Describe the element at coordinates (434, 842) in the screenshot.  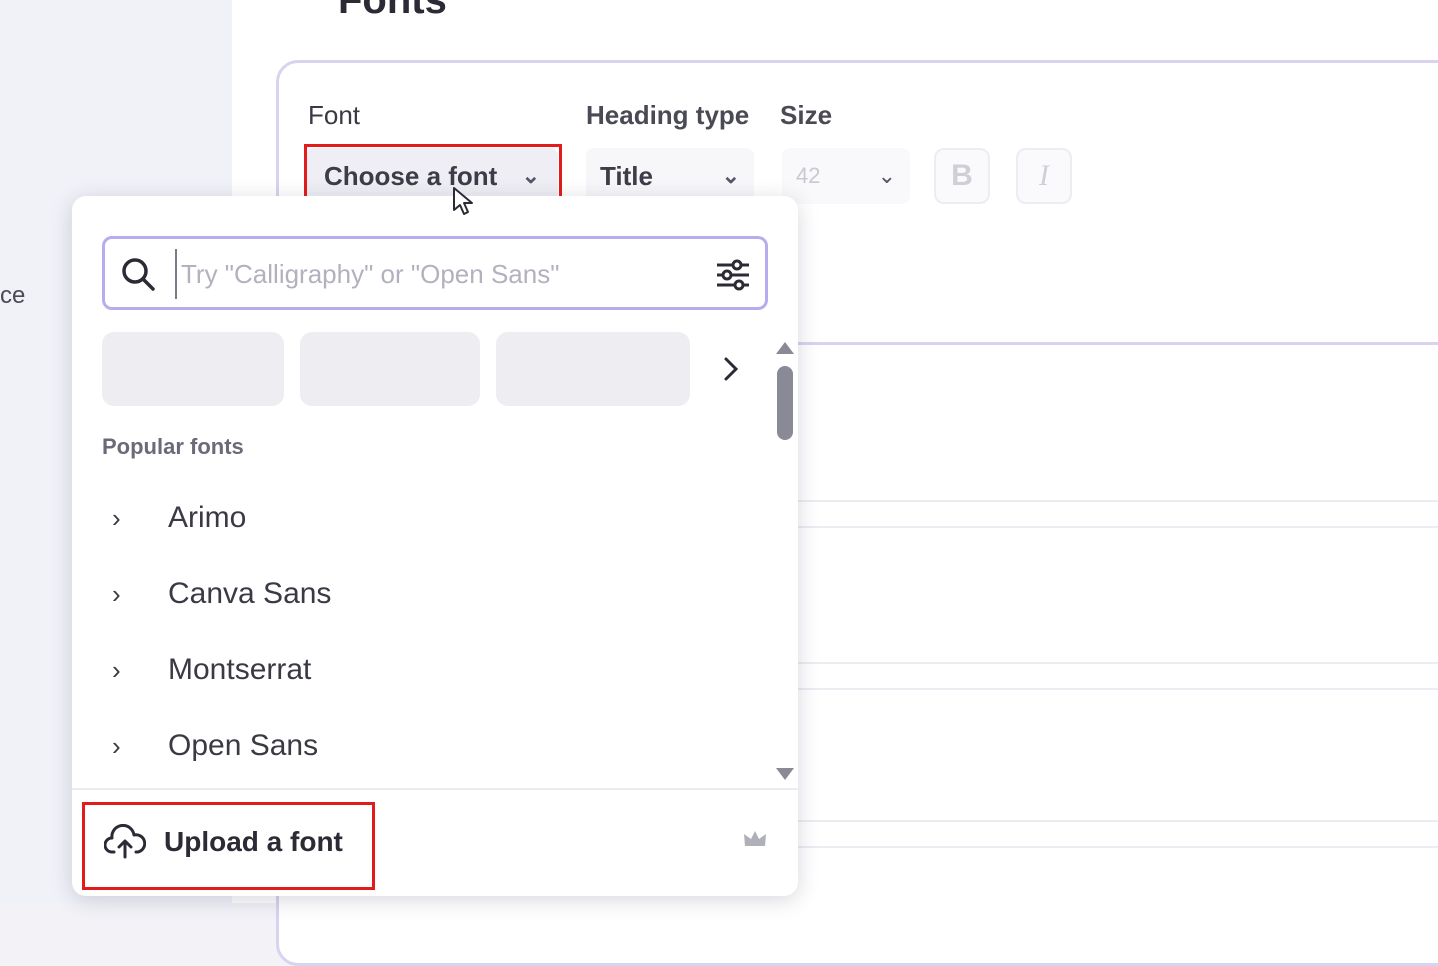
I see `upload-font-button: Upload a font` at that location.